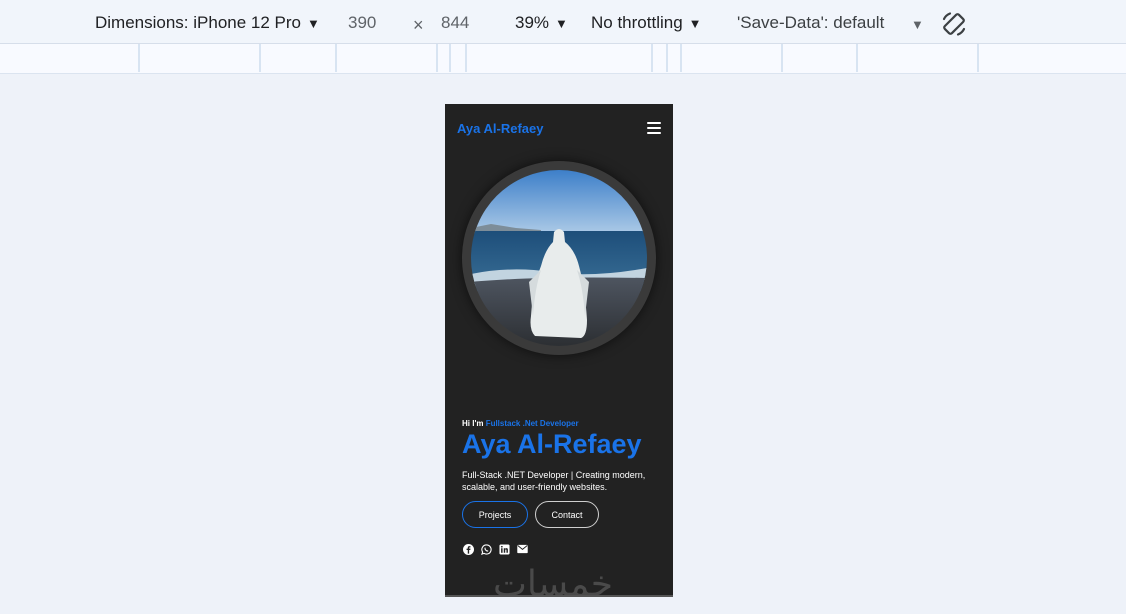  I want to click on site-brand: Aya Al-Refaey, so click(500, 128).